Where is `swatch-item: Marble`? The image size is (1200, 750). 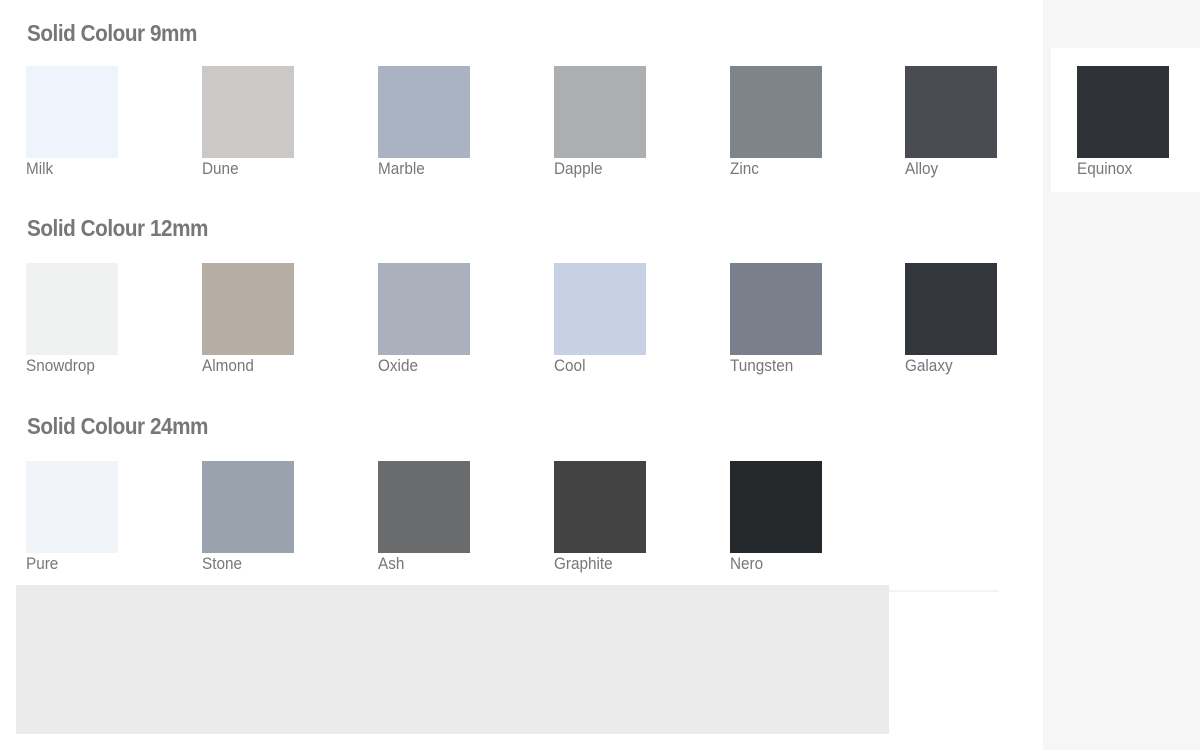
swatch-item: Marble is located at coordinates (448, 126).